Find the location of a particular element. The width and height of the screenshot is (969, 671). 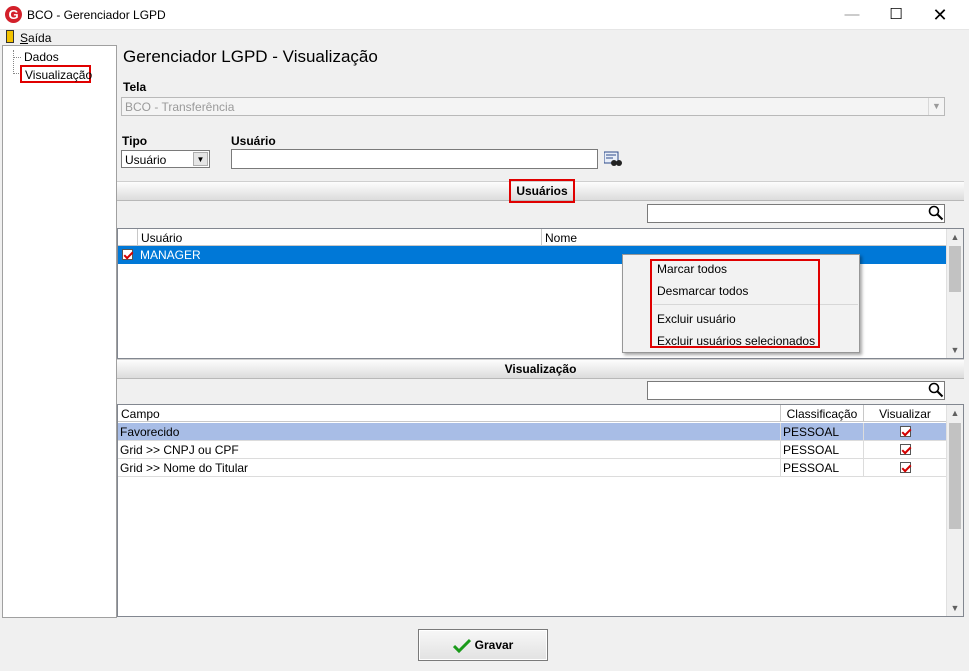

visualizacao-section-bar: Visualização is located at coordinates (540, 369).